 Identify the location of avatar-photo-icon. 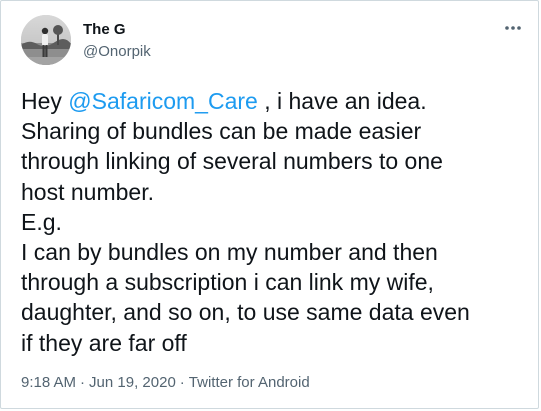
(46, 40).